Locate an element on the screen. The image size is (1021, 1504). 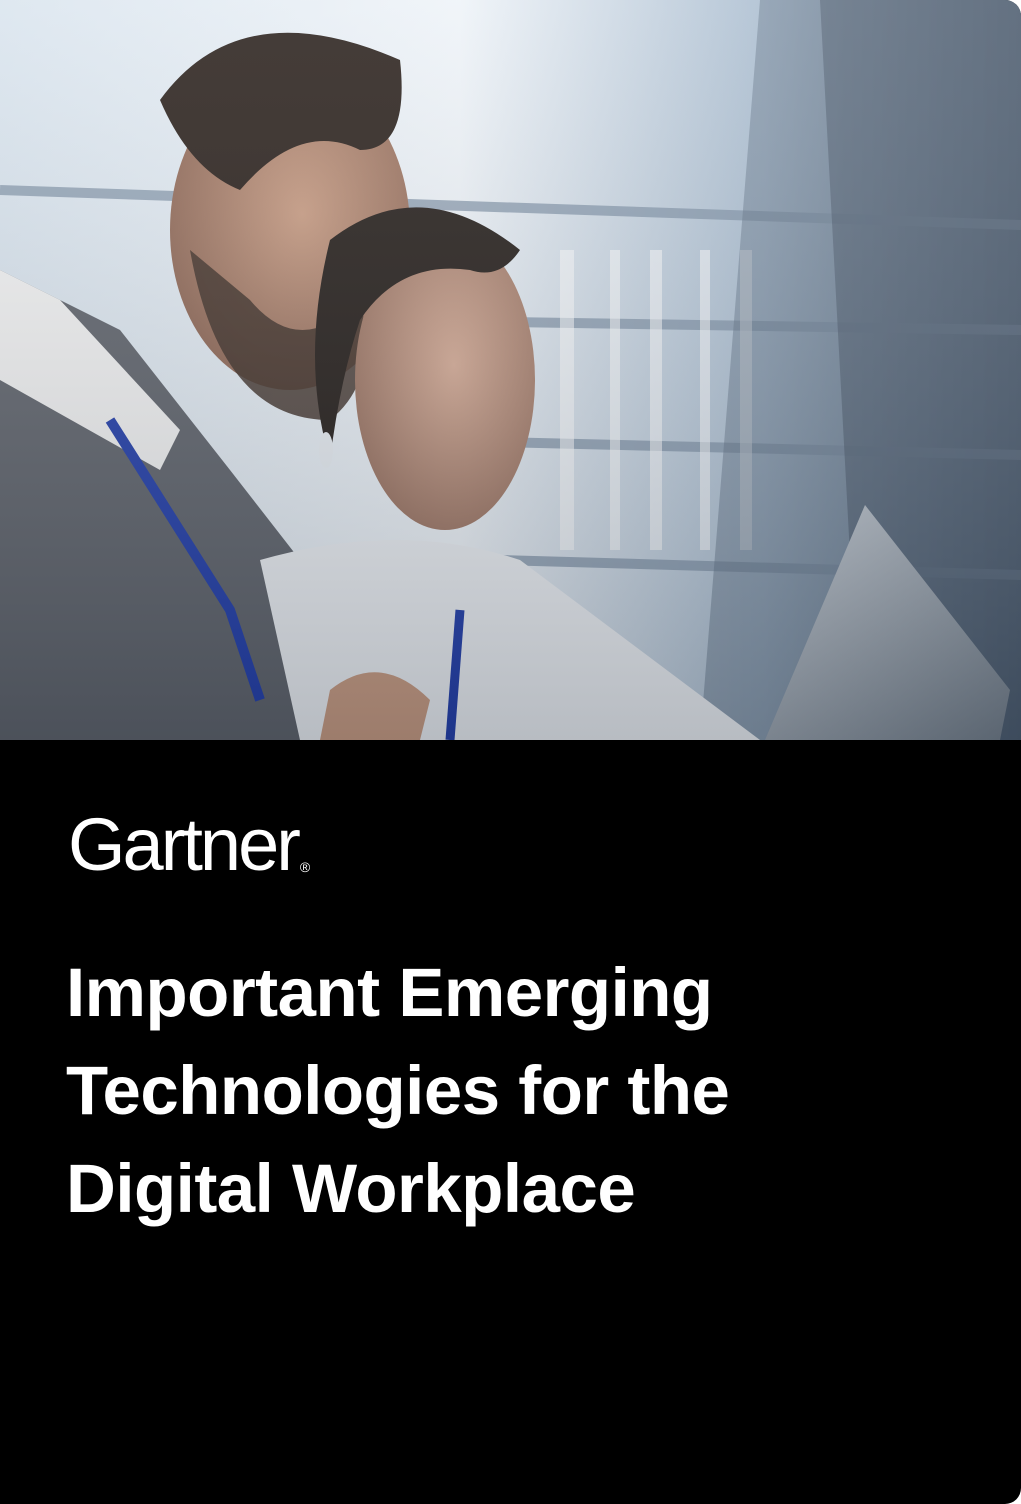
title-line-2: Technologies for the is located at coordinates (398, 1090).